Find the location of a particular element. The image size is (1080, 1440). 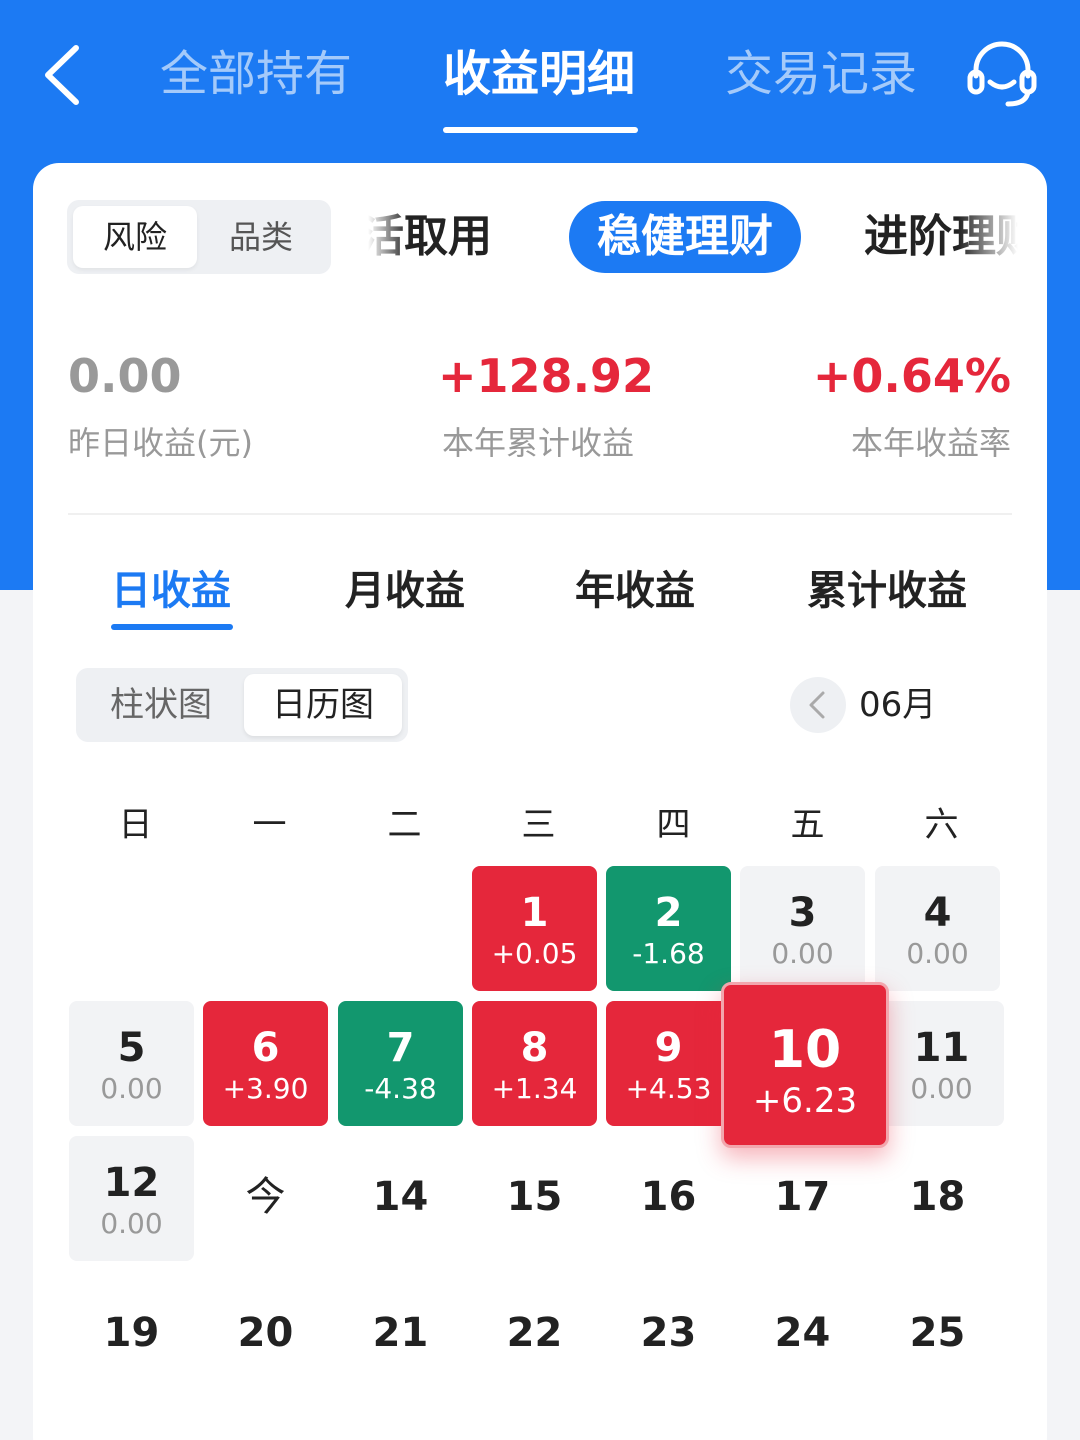

day-number: 10 is located at coordinates (805, 1050).